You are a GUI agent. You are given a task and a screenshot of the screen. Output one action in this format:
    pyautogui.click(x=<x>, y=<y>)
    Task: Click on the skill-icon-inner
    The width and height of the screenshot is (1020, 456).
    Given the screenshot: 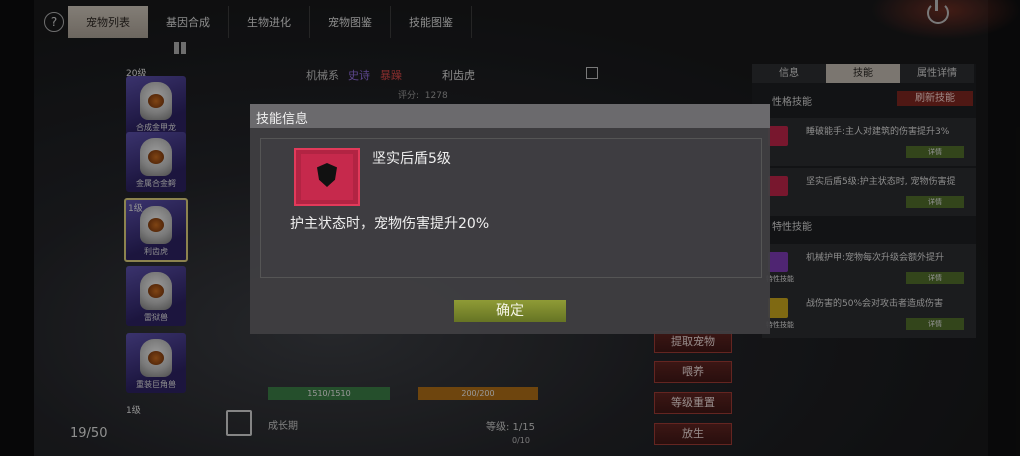 What is the action you would take?
    pyautogui.click(x=327, y=177)
    